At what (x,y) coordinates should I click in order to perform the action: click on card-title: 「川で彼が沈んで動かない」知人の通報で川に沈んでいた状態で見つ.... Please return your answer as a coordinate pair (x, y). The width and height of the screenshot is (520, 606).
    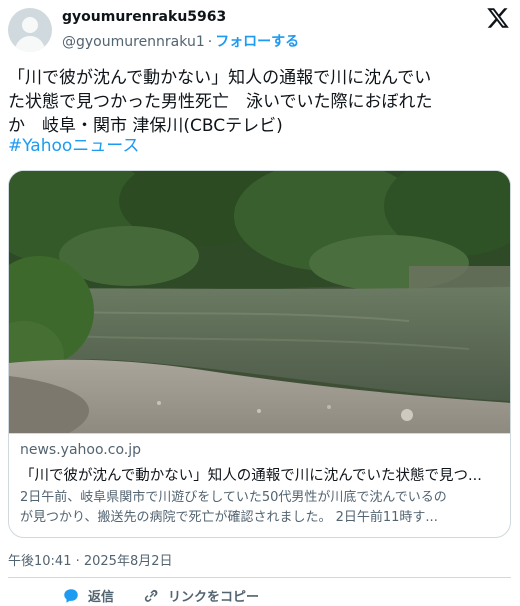
    Looking at the image, I should click on (251, 476).